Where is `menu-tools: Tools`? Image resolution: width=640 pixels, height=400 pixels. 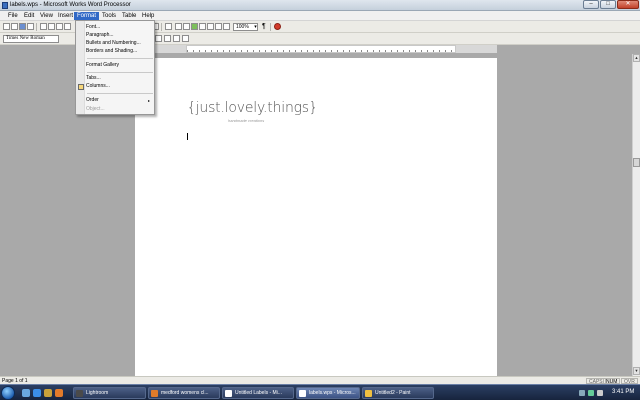 menu-tools: Tools is located at coordinates (109, 16).